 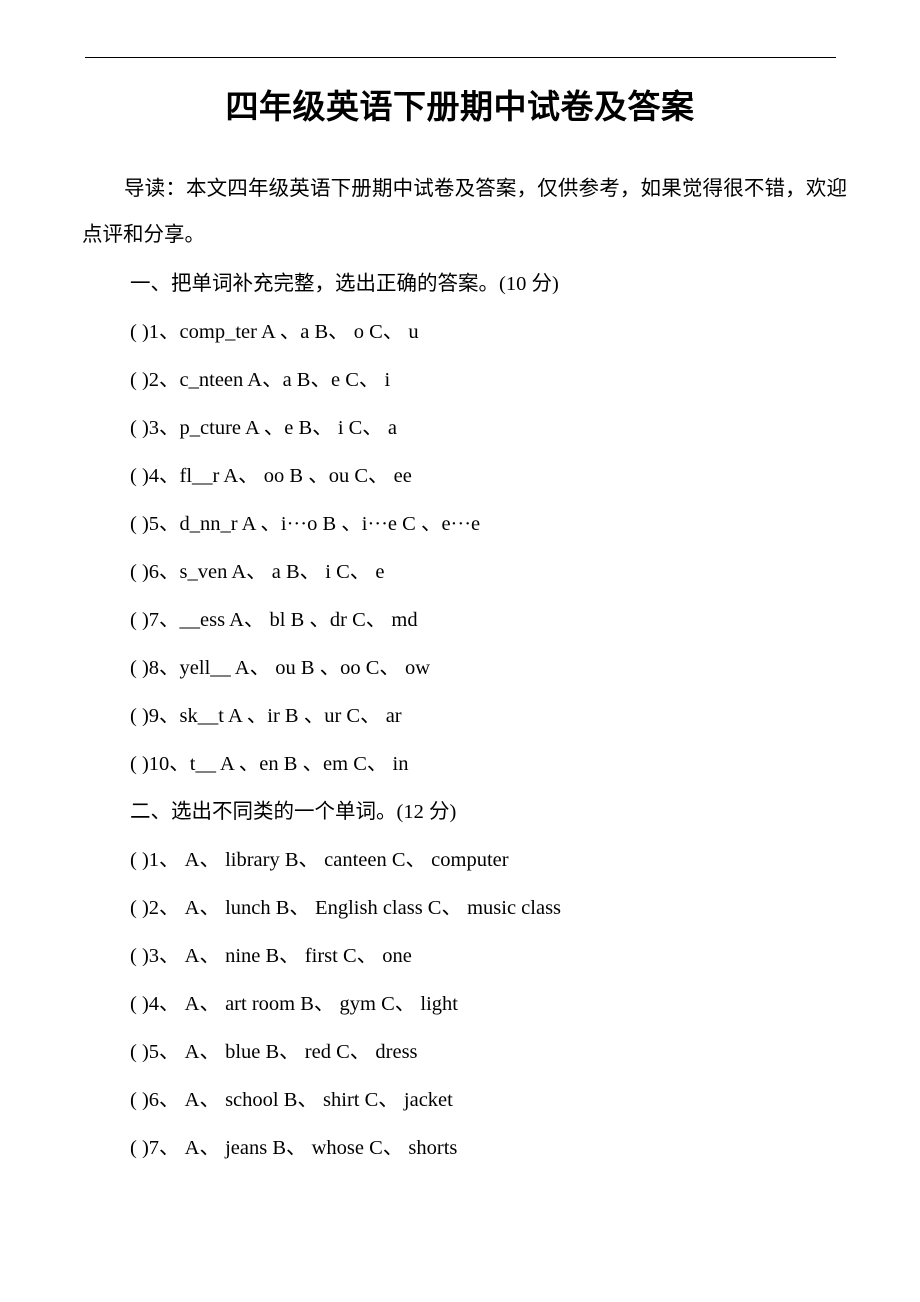 I want to click on question-item: ( )5、d_nn_r A 、i···o B 、i···e C 、e···e, so click(x=305, y=524).